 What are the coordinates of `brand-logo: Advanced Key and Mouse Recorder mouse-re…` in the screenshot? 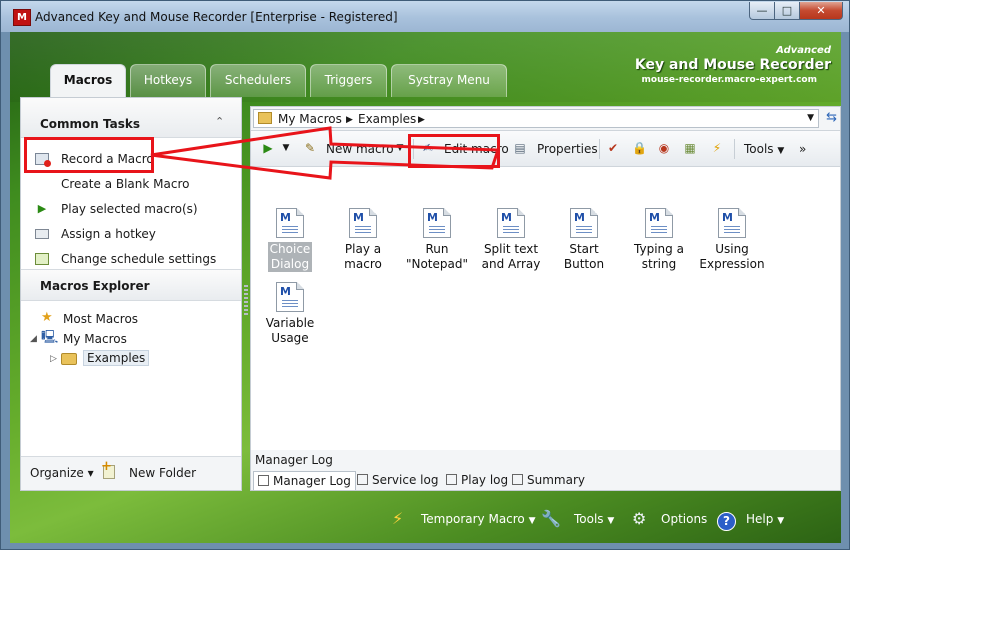 It's located at (733, 65).